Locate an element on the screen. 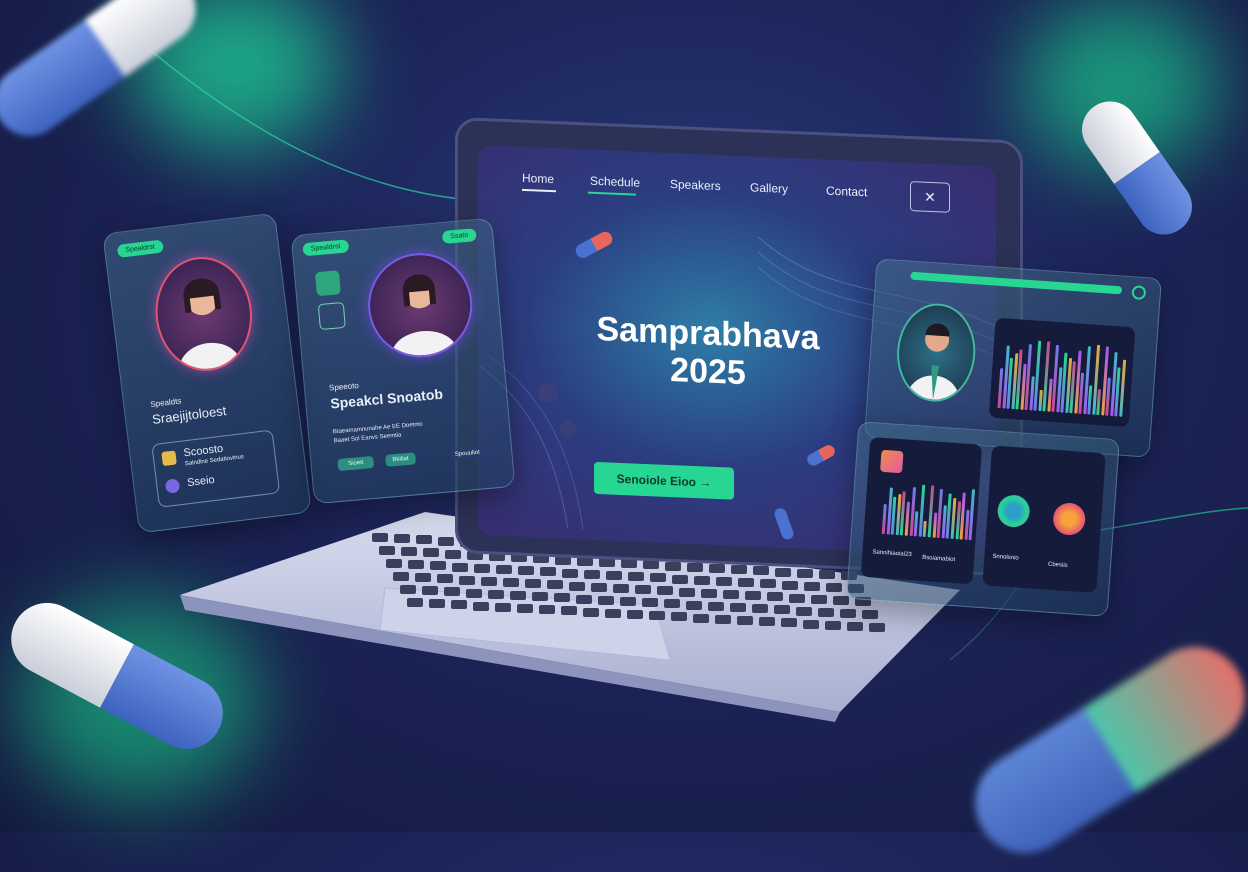 The image size is (1248, 872). speaker-badge: Spealdrst is located at coordinates (140, 248).